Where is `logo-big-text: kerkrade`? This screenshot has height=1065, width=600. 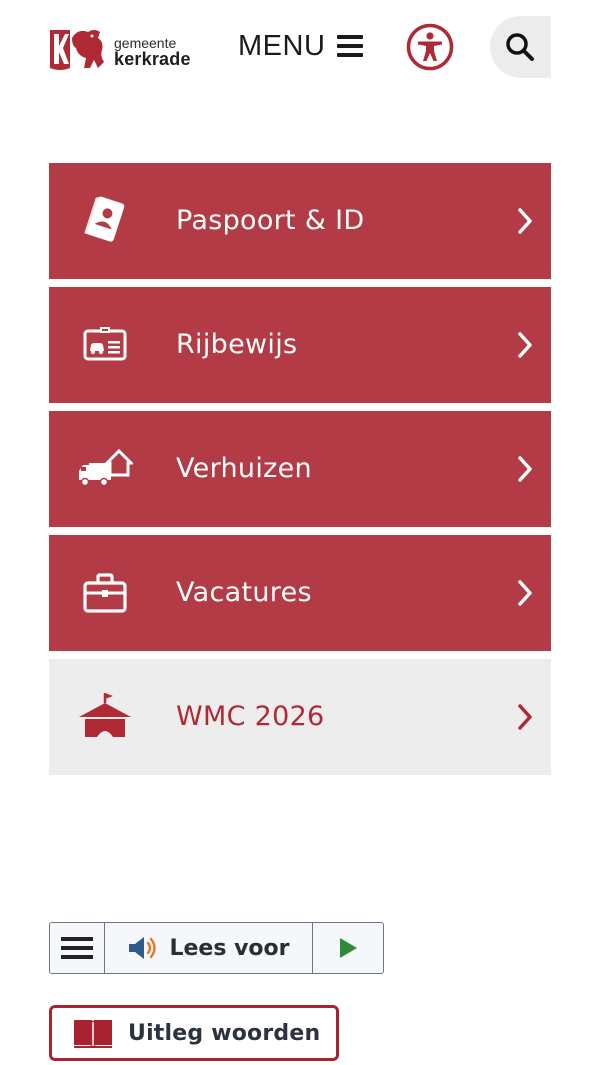
logo-big-text: kerkrade is located at coordinates (152, 59).